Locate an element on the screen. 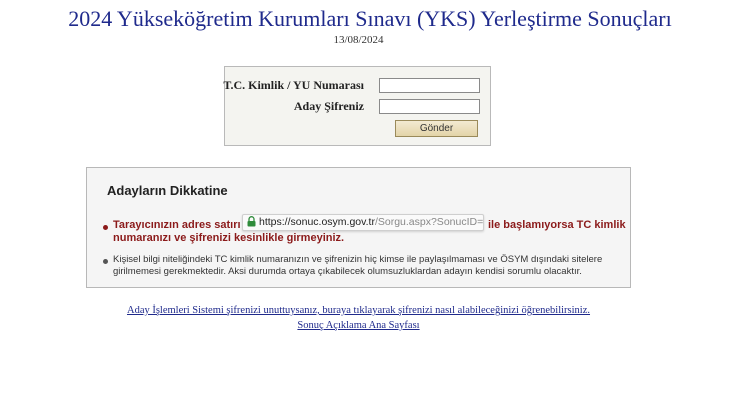  id-number-input is located at coordinates (429, 85).